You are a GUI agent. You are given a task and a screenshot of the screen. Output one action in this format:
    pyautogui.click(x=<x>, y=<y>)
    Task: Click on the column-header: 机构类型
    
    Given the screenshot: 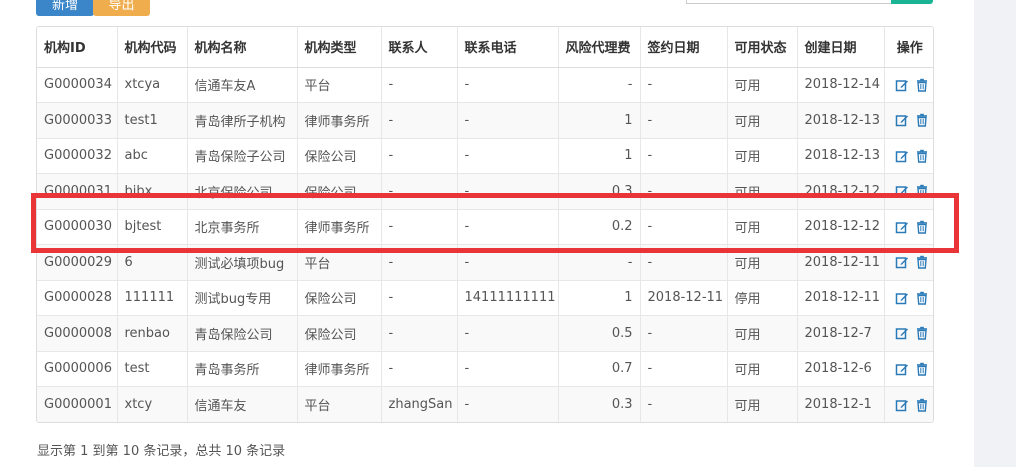 What is the action you would take?
    pyautogui.click(x=339, y=47)
    